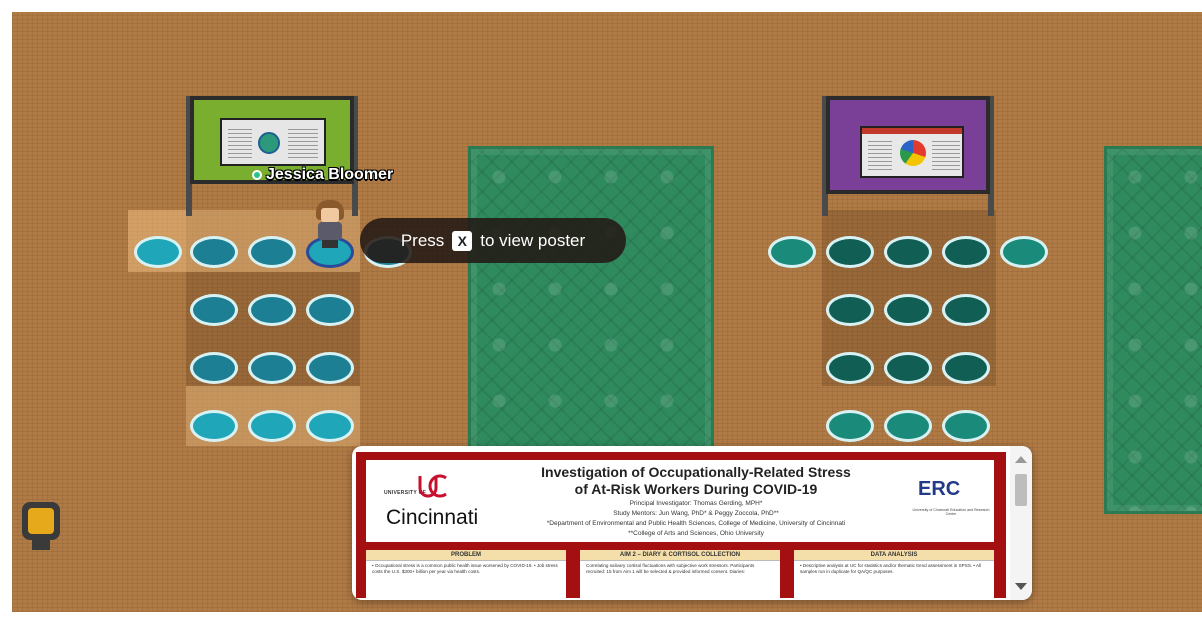 This screenshot has height=618, width=1202. I want to click on avatar-legs, so click(330, 244).